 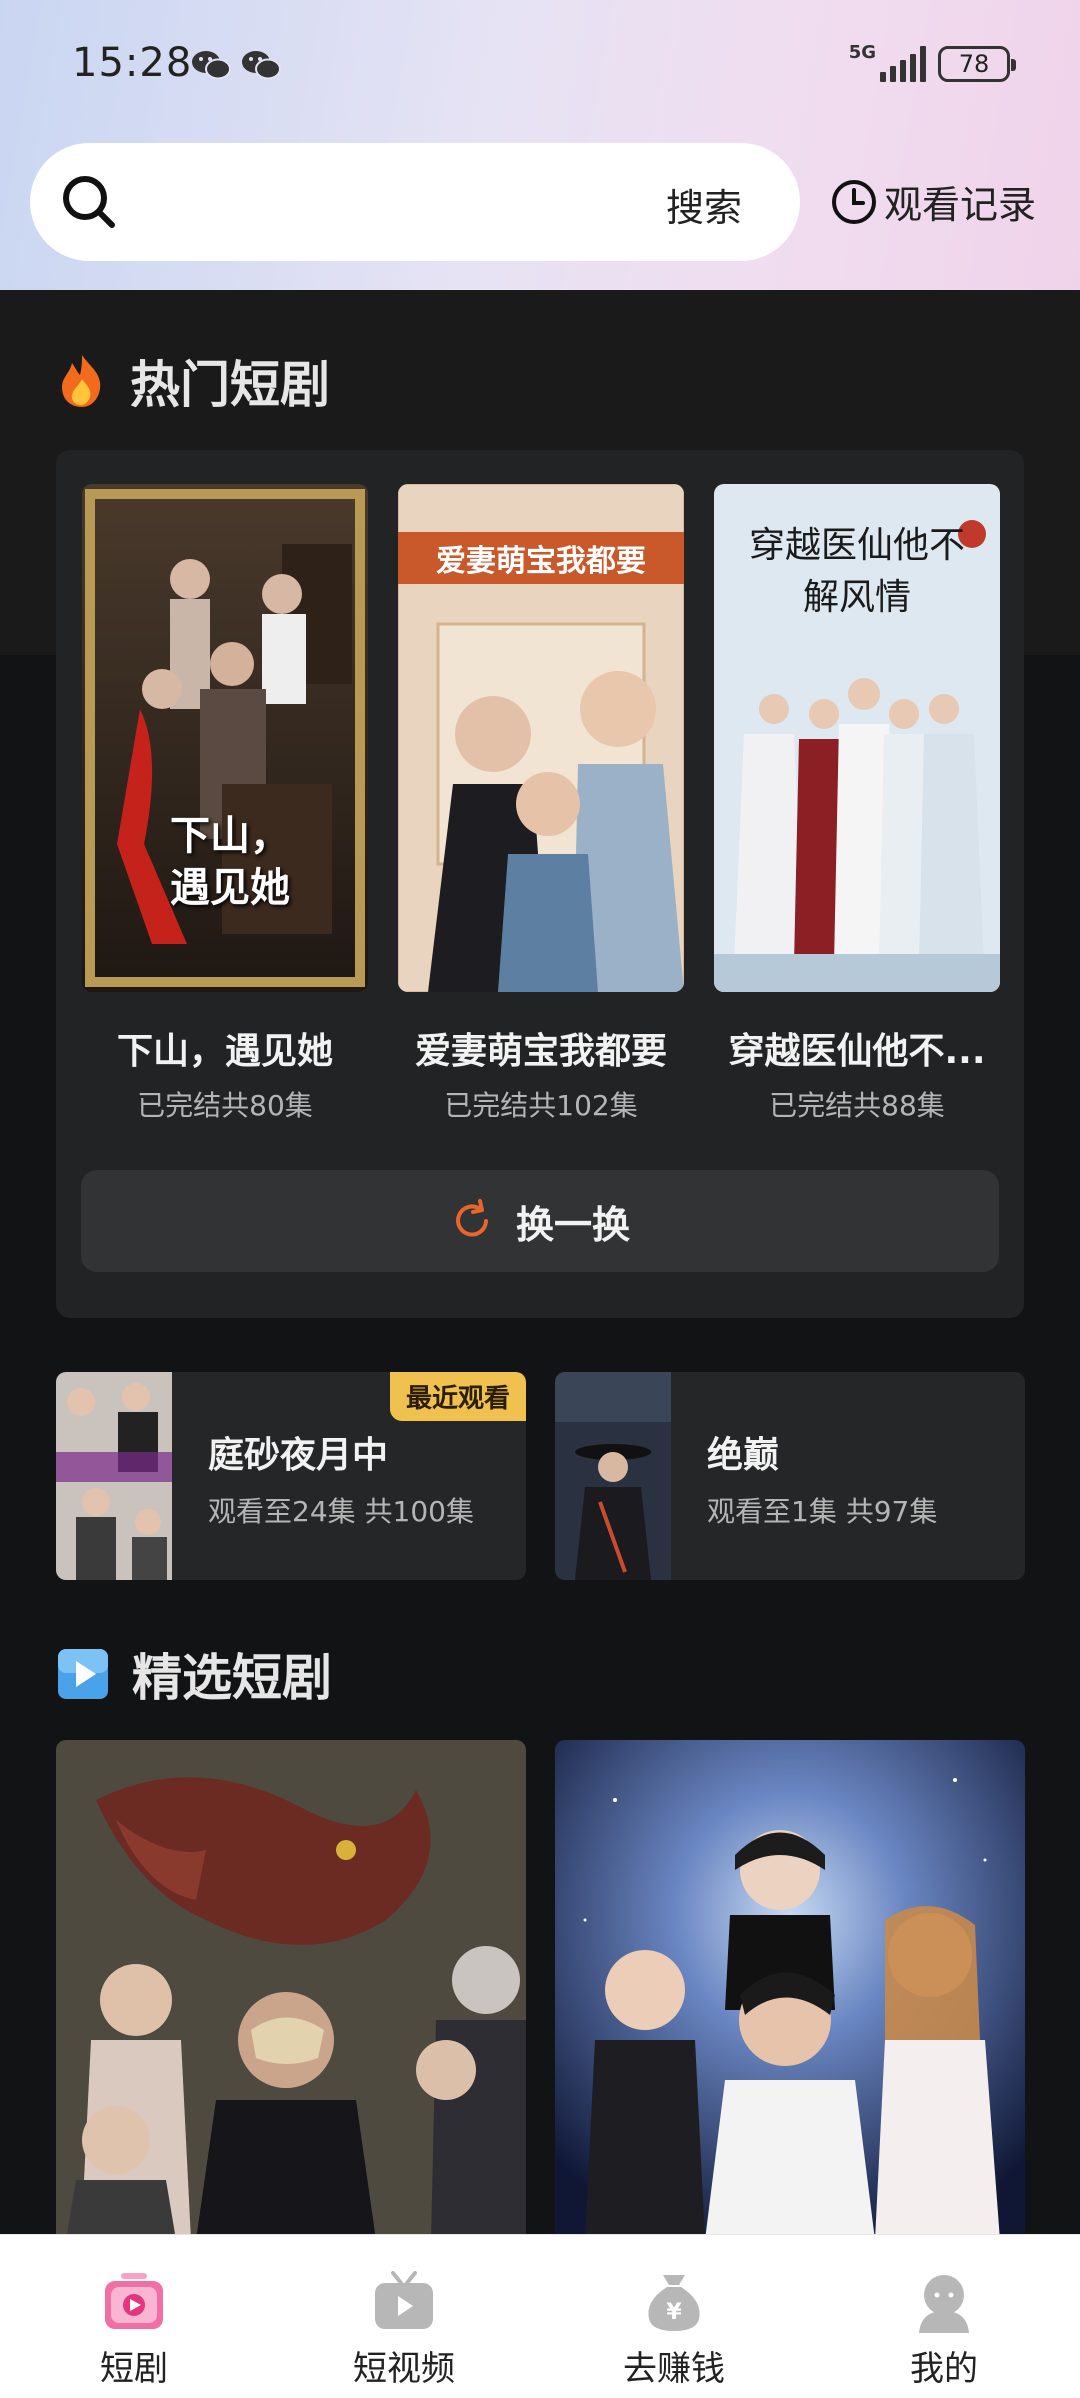 I want to click on user-icon, so click(x=944, y=2304).